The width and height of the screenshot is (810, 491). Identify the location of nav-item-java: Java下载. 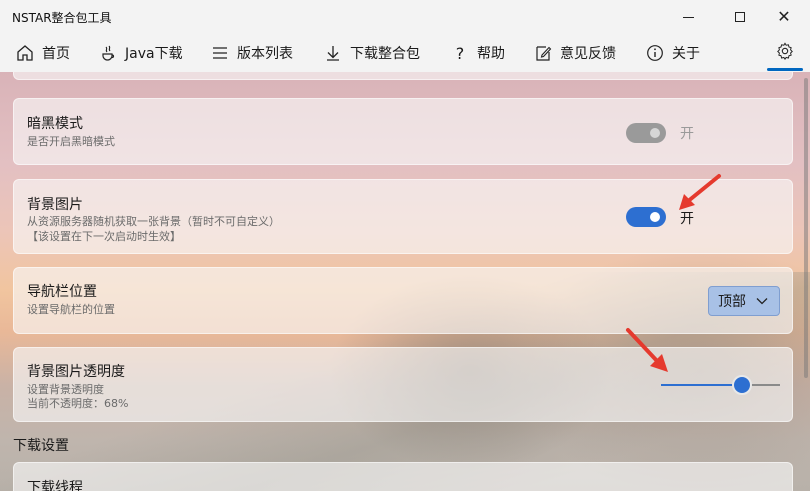
(141, 53).